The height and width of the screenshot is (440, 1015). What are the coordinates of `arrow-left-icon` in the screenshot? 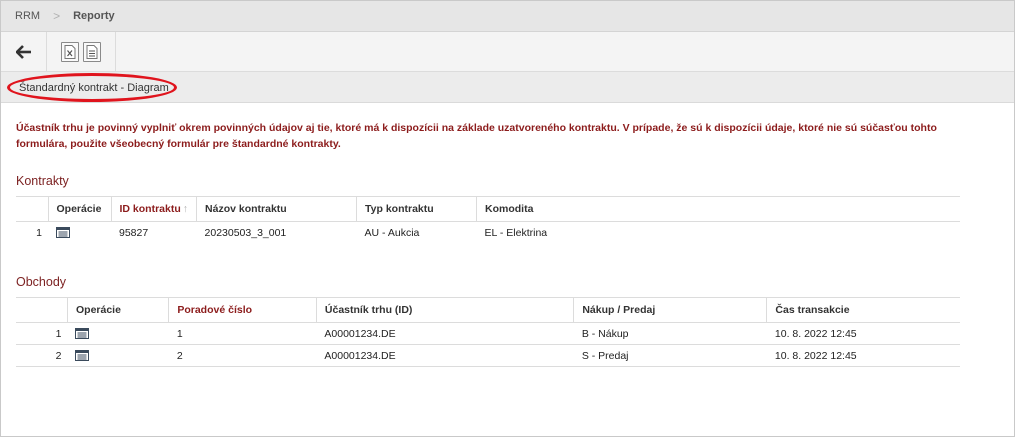 It's located at (23, 51).